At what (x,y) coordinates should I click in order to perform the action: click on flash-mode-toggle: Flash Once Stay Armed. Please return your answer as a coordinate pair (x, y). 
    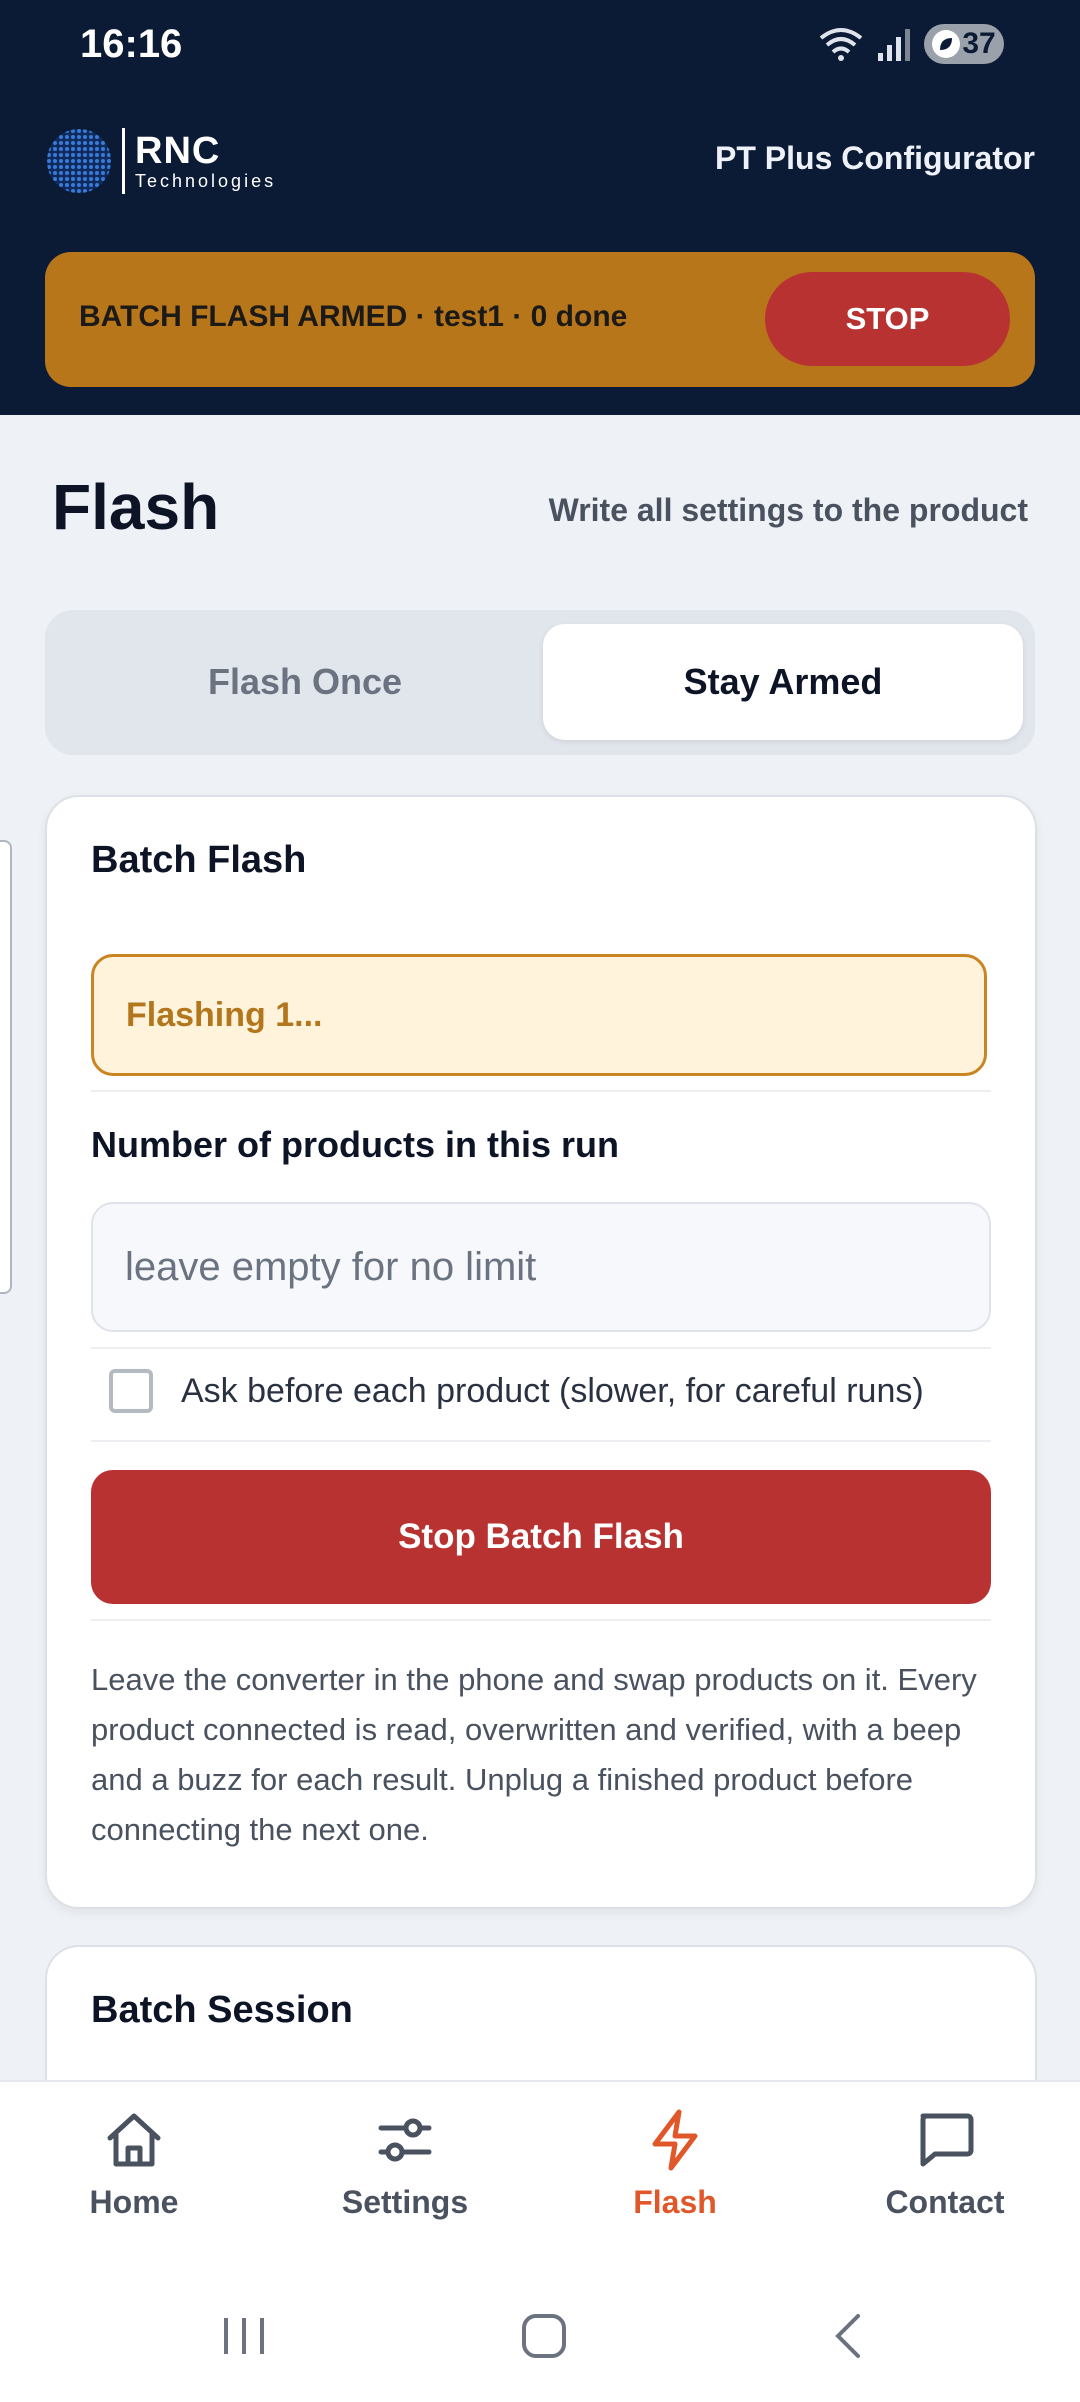
    Looking at the image, I should click on (540, 682).